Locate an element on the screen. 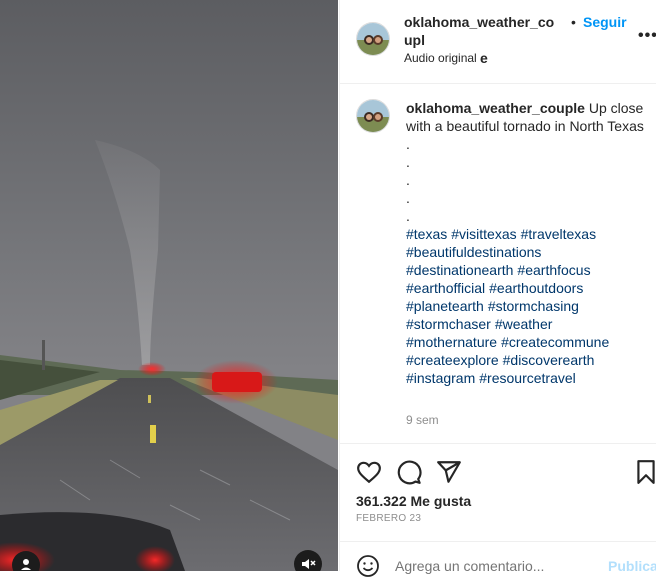 This screenshot has height=583, width=656. caption-avatar is located at coordinates (373, 116).